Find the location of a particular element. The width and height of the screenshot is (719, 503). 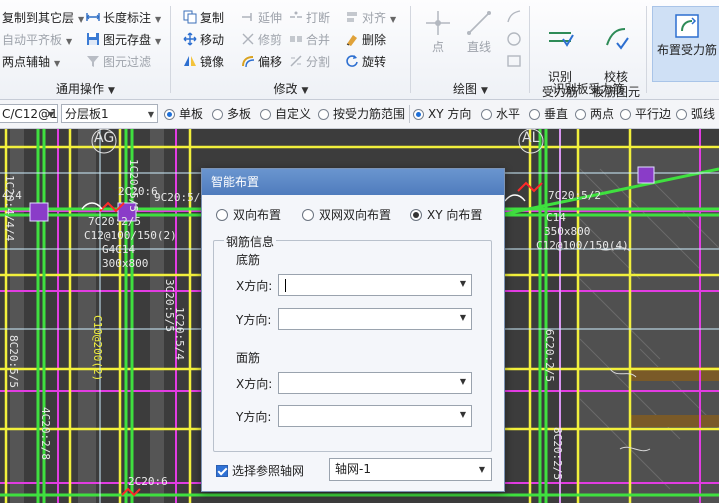

toolbar-divider is located at coordinates (409, 114).